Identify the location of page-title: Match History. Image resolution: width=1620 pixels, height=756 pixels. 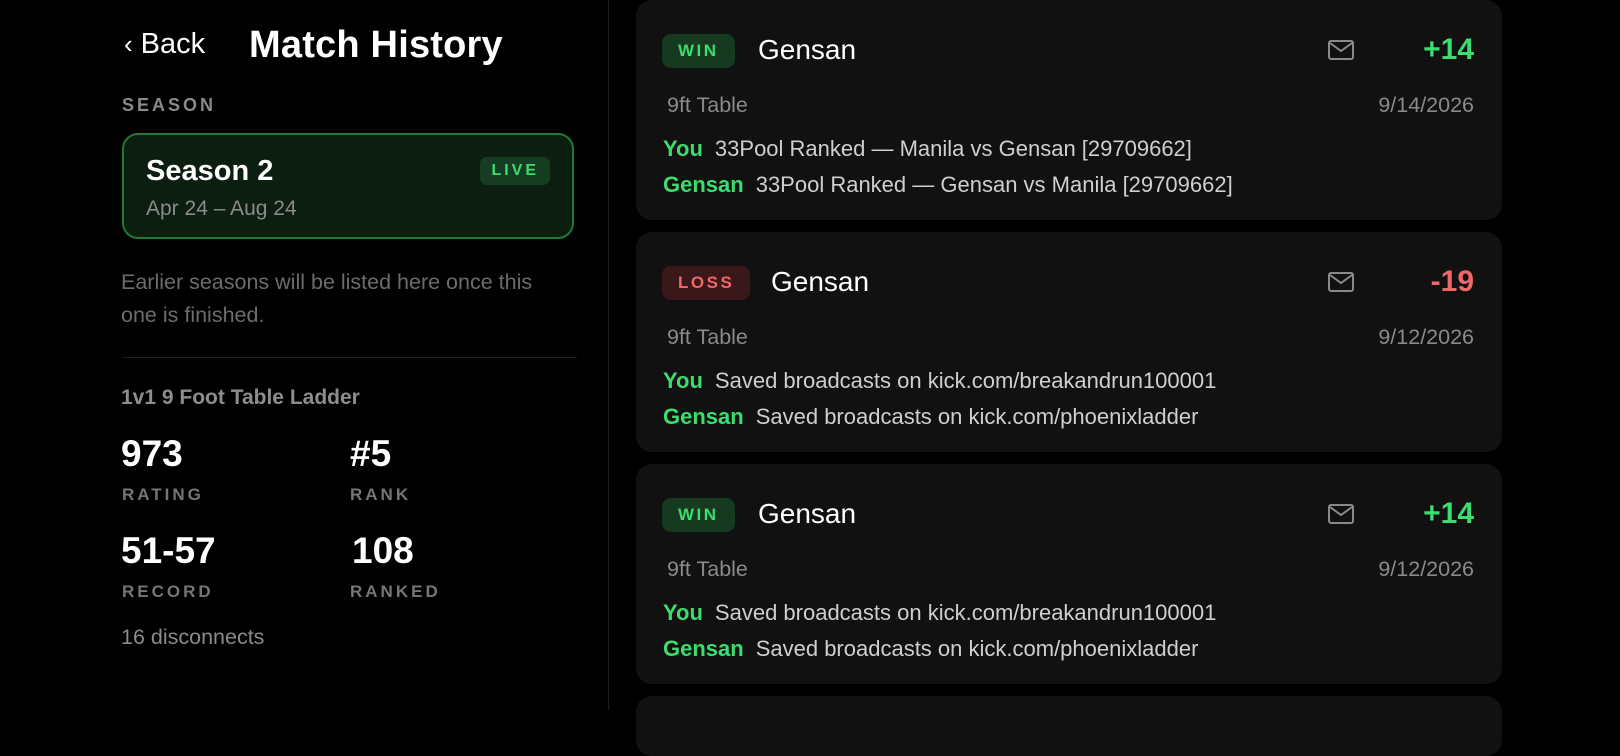
(376, 45).